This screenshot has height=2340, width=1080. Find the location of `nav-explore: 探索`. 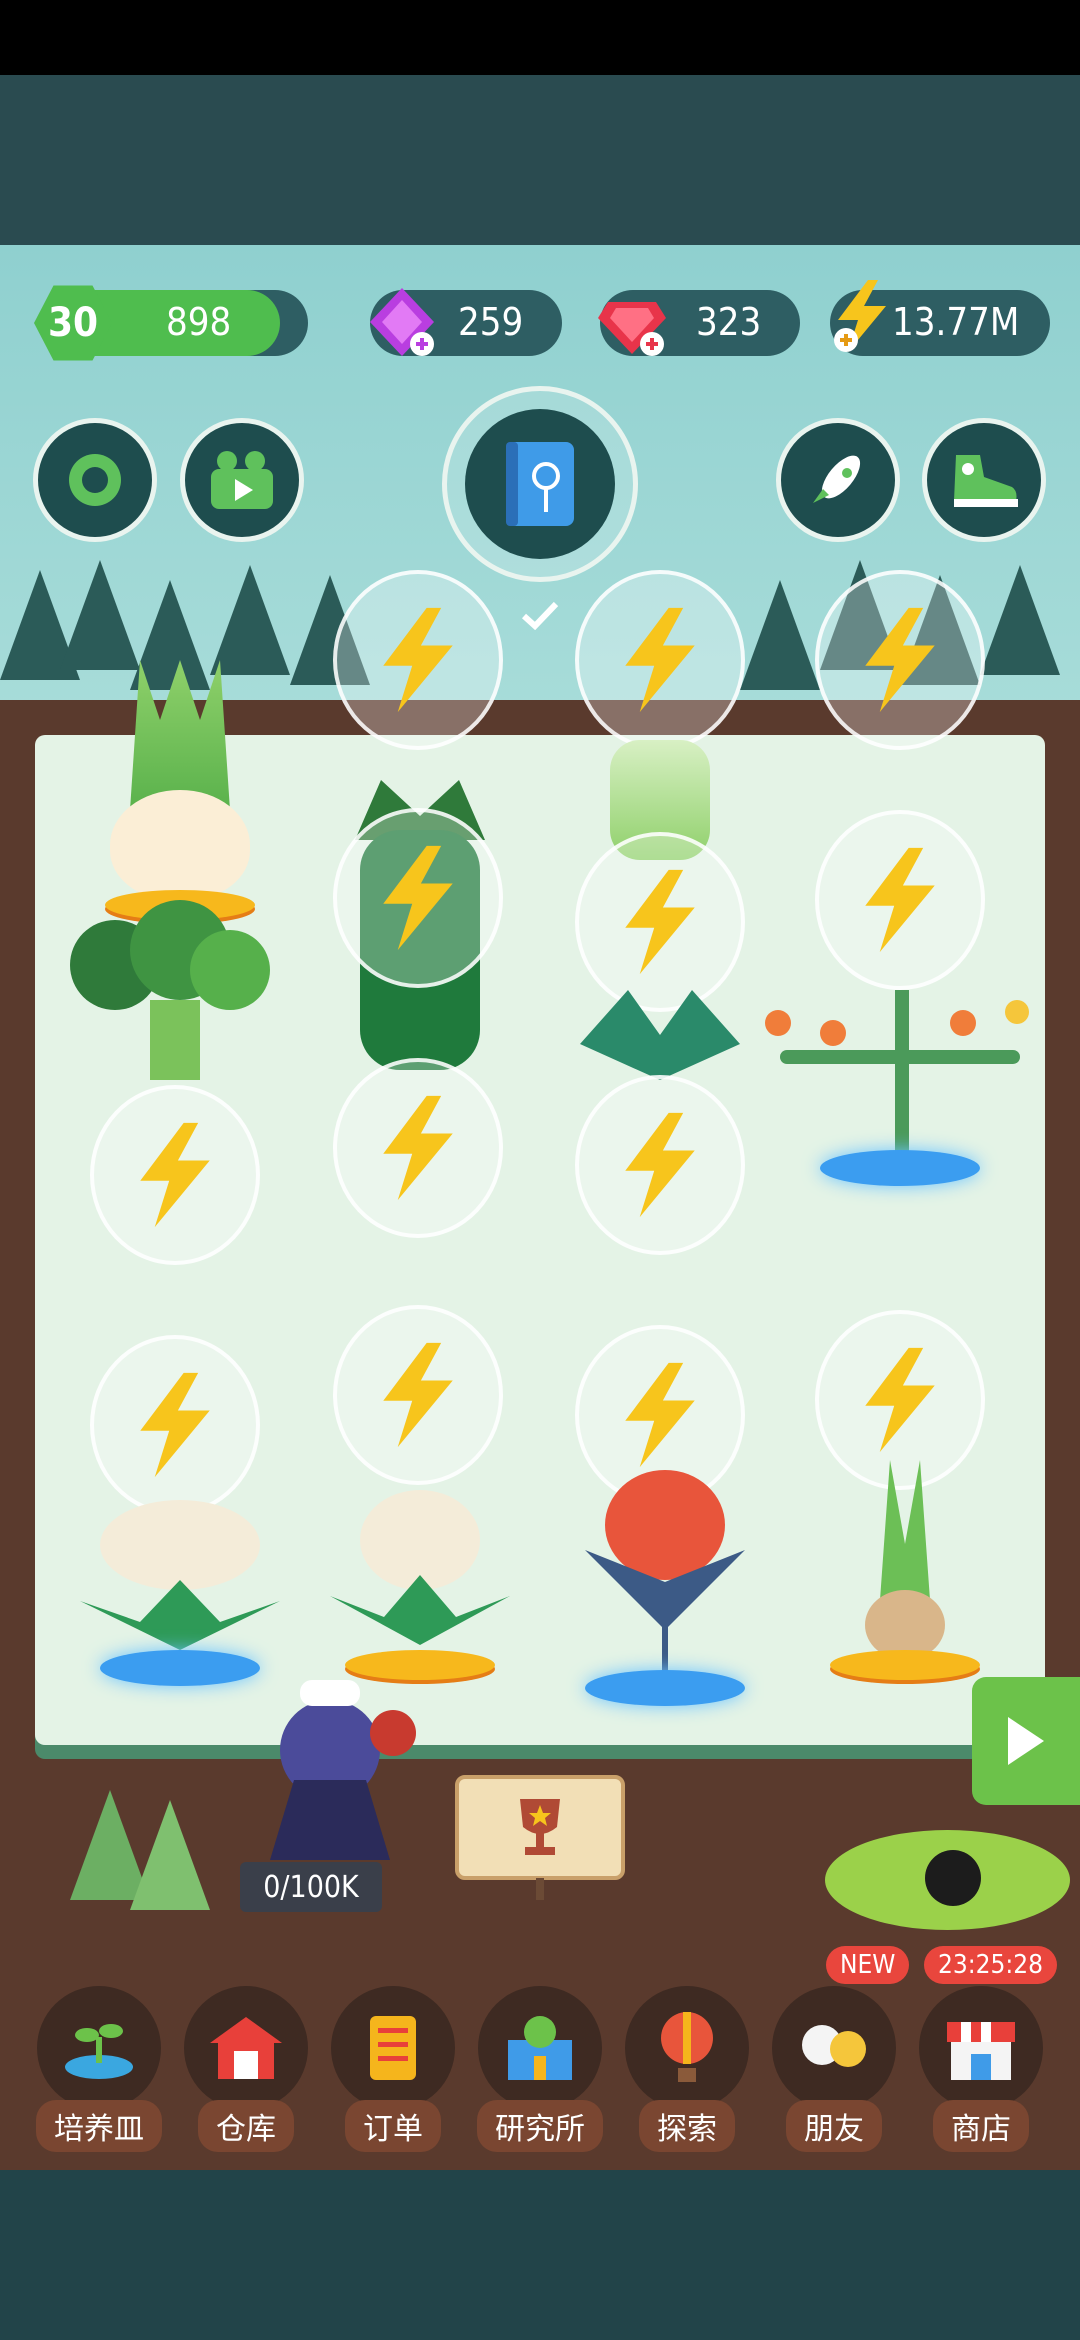

nav-explore: 探索 is located at coordinates (687, 2069).